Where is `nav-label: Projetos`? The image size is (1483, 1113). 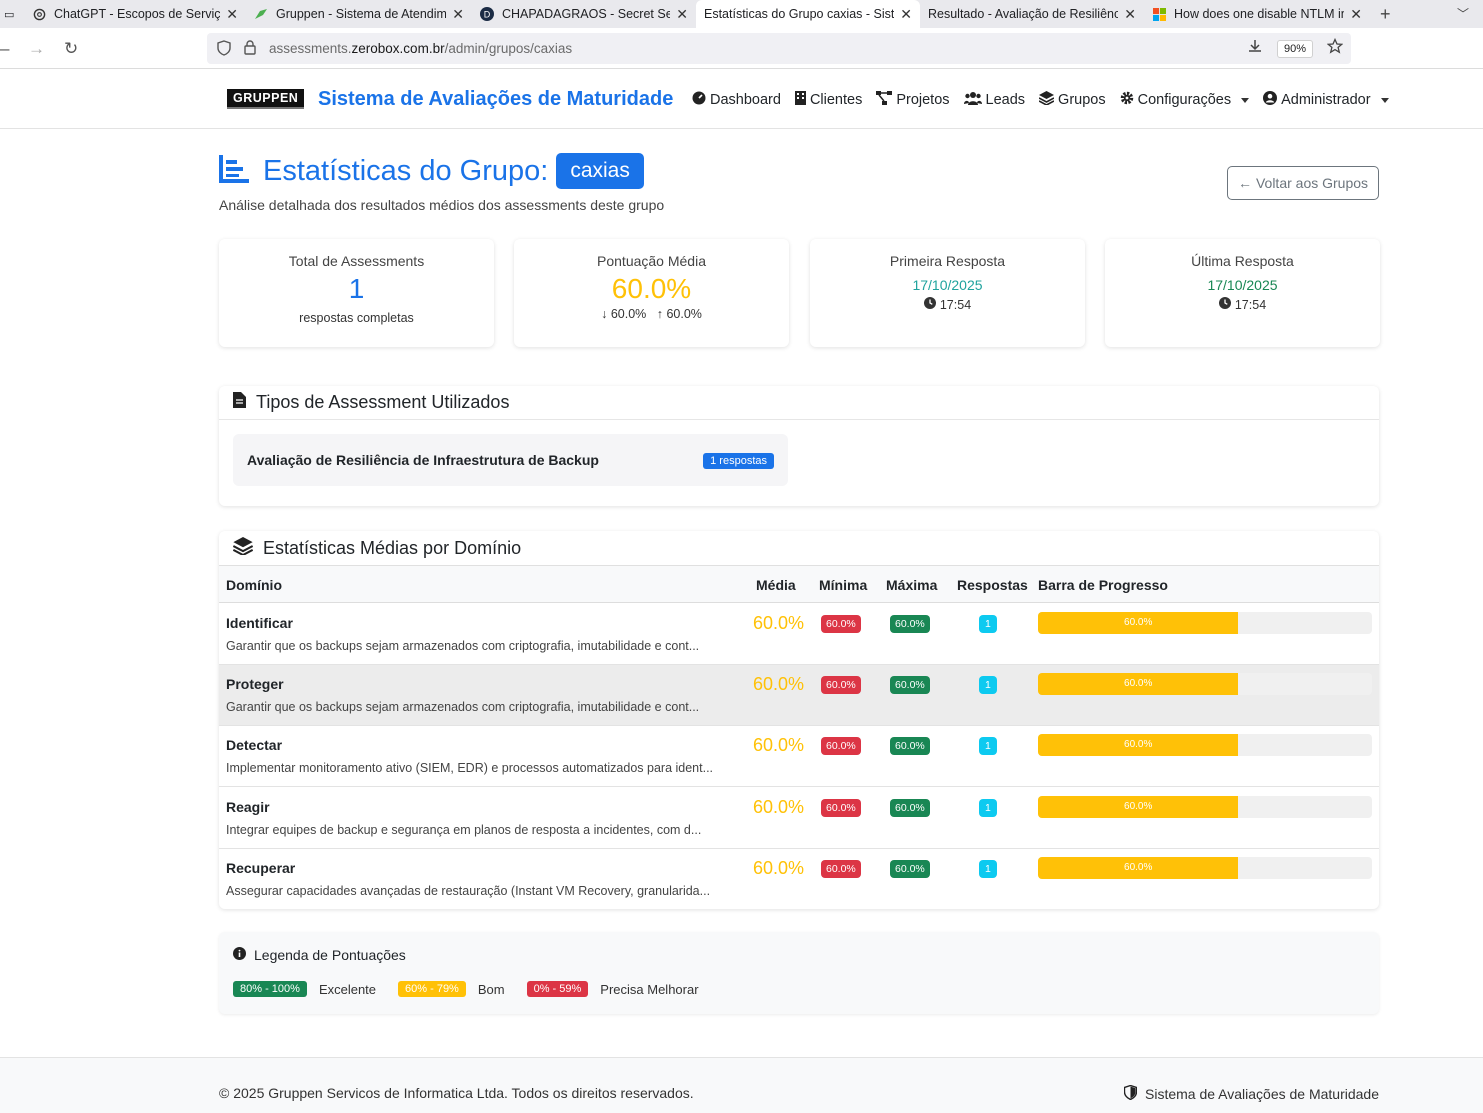 nav-label: Projetos is located at coordinates (923, 100).